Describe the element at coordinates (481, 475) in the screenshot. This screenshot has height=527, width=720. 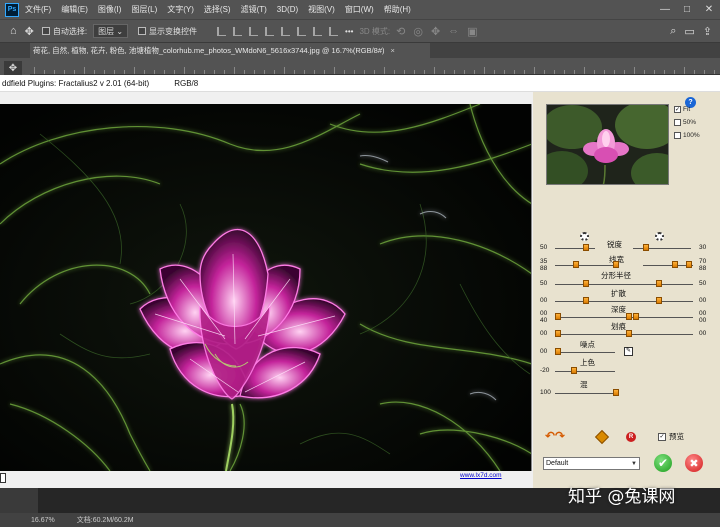
I see `website-link: www.lx7d.com` at that location.